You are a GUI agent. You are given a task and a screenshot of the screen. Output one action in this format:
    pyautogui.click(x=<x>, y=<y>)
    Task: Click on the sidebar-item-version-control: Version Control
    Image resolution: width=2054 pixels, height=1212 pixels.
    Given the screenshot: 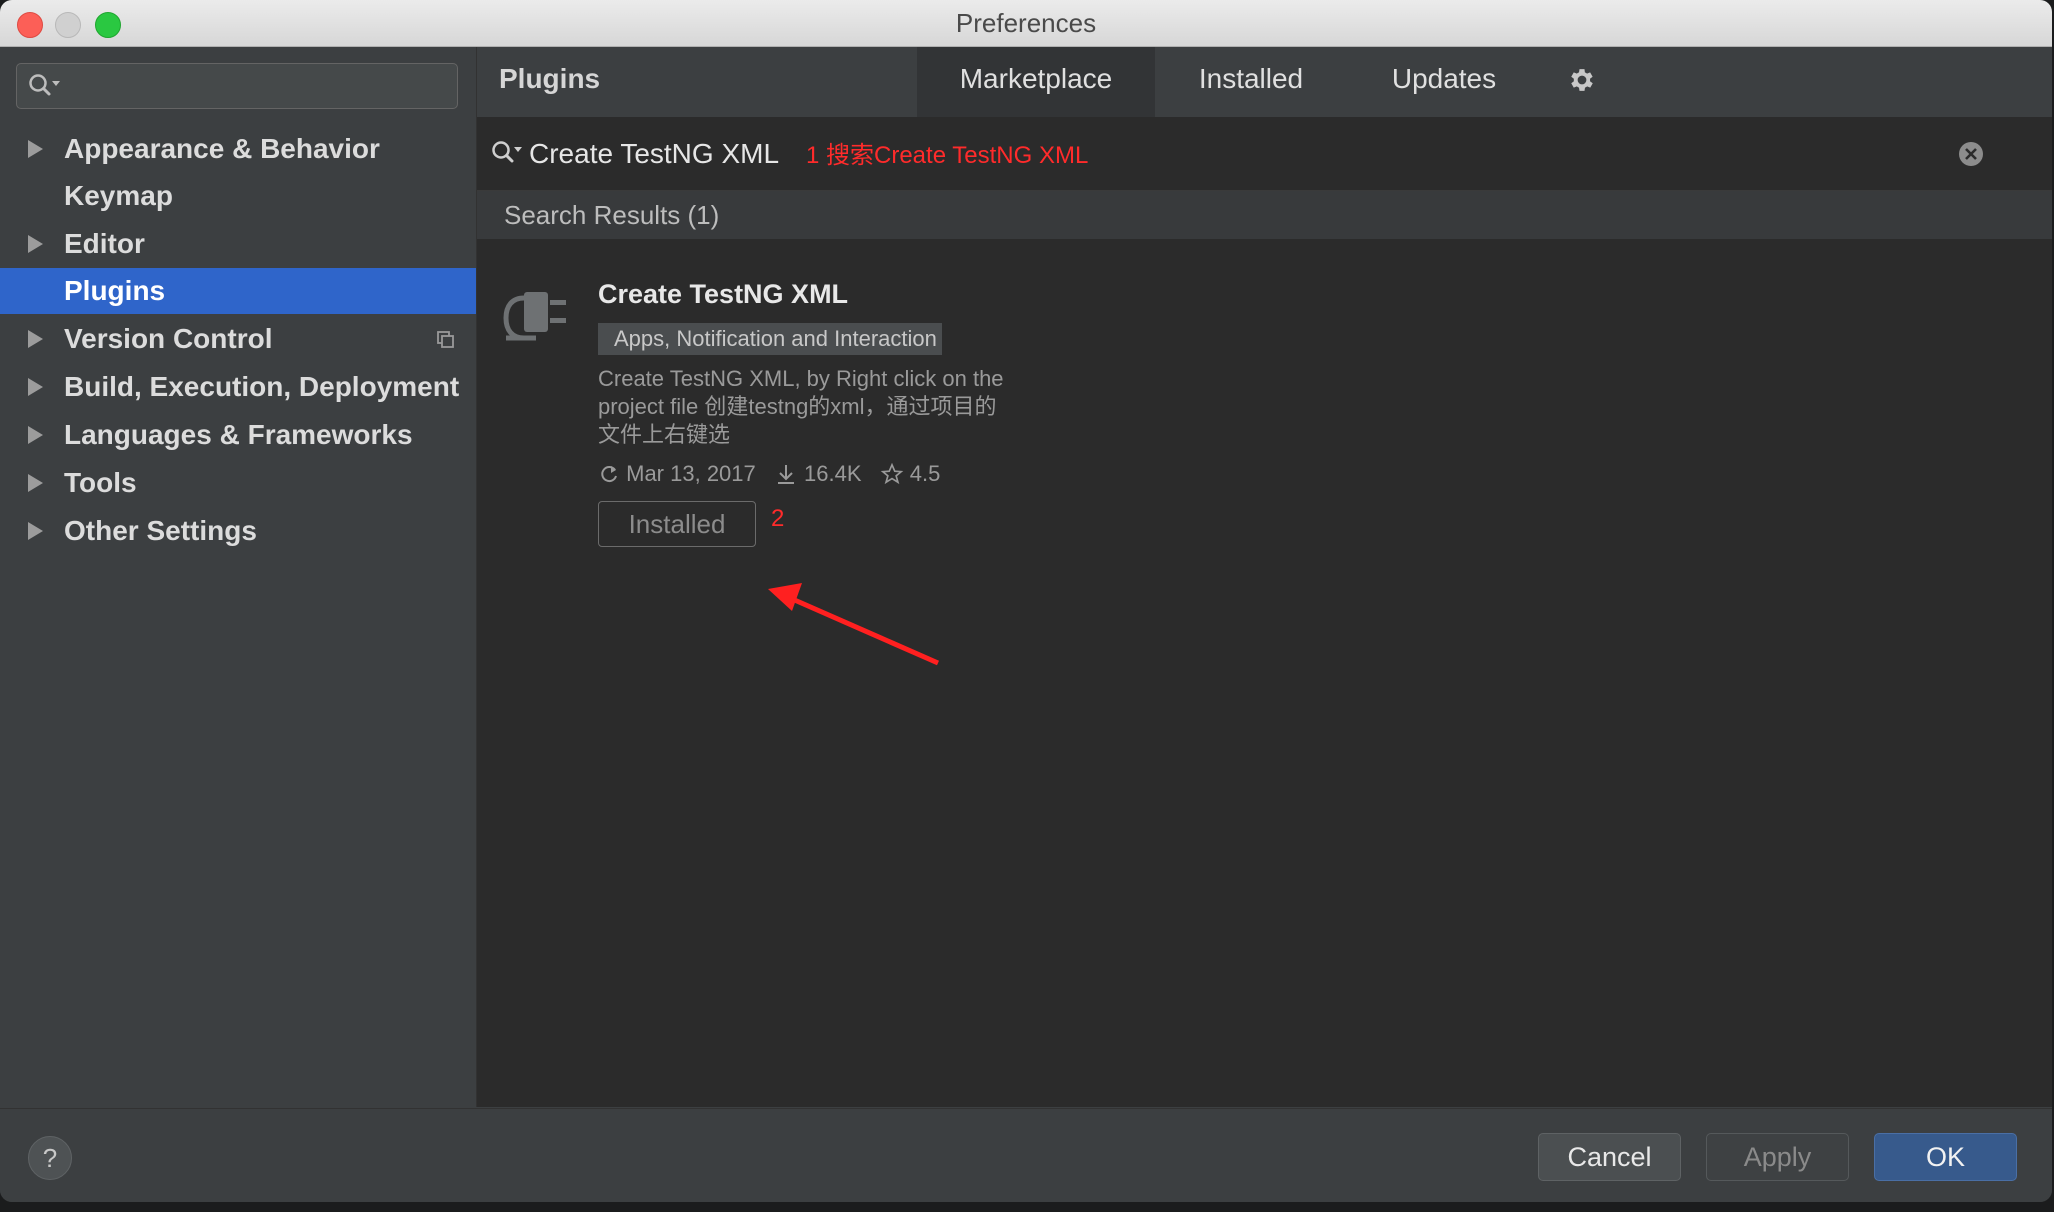 What is the action you would take?
    pyautogui.click(x=238, y=339)
    